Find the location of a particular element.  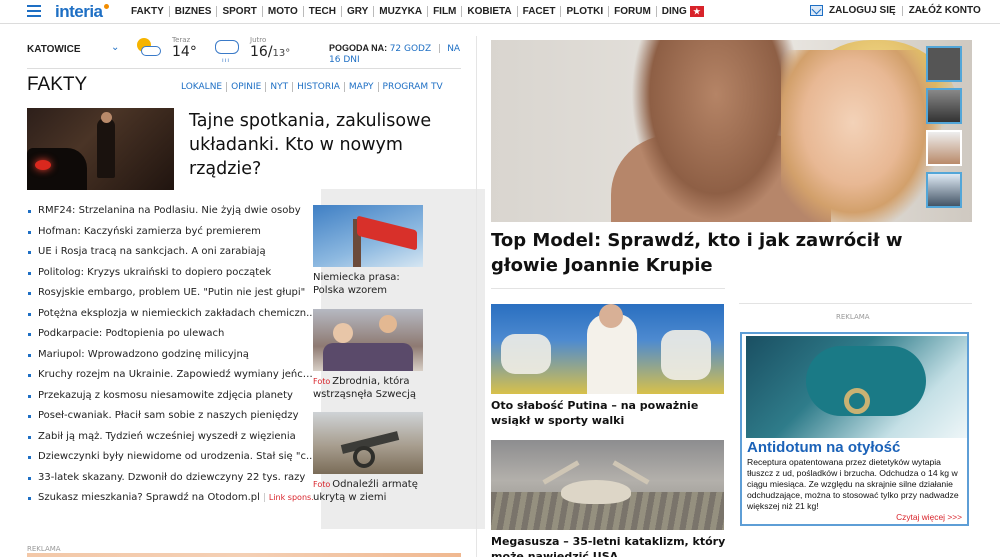

forecast-72h-link: 72 GODZ is located at coordinates (410, 49).